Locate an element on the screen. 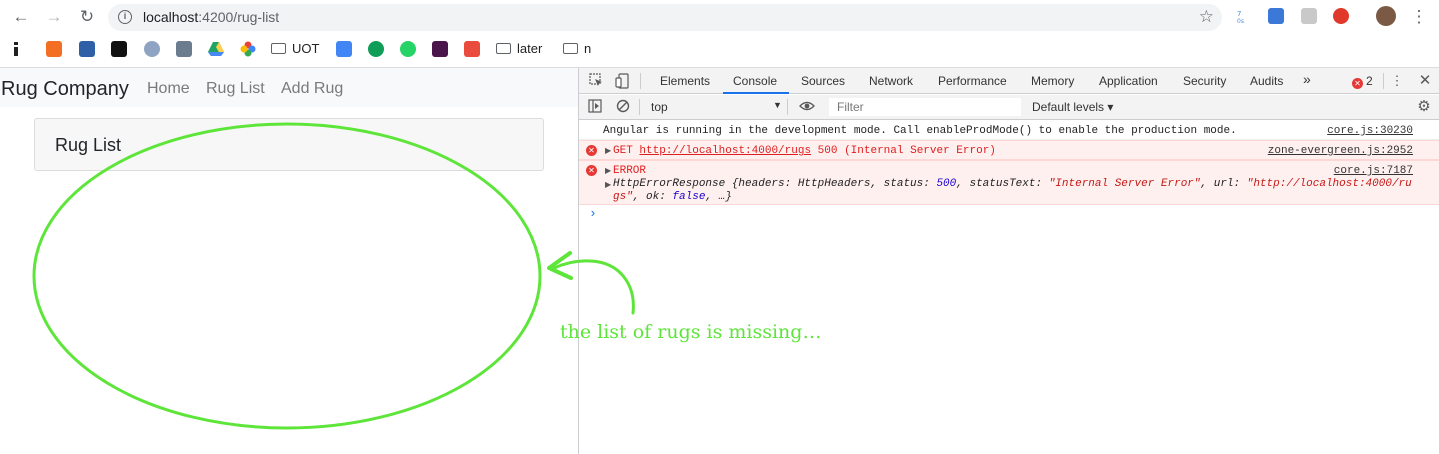  inspect-element-icon is located at coordinates (596, 81).